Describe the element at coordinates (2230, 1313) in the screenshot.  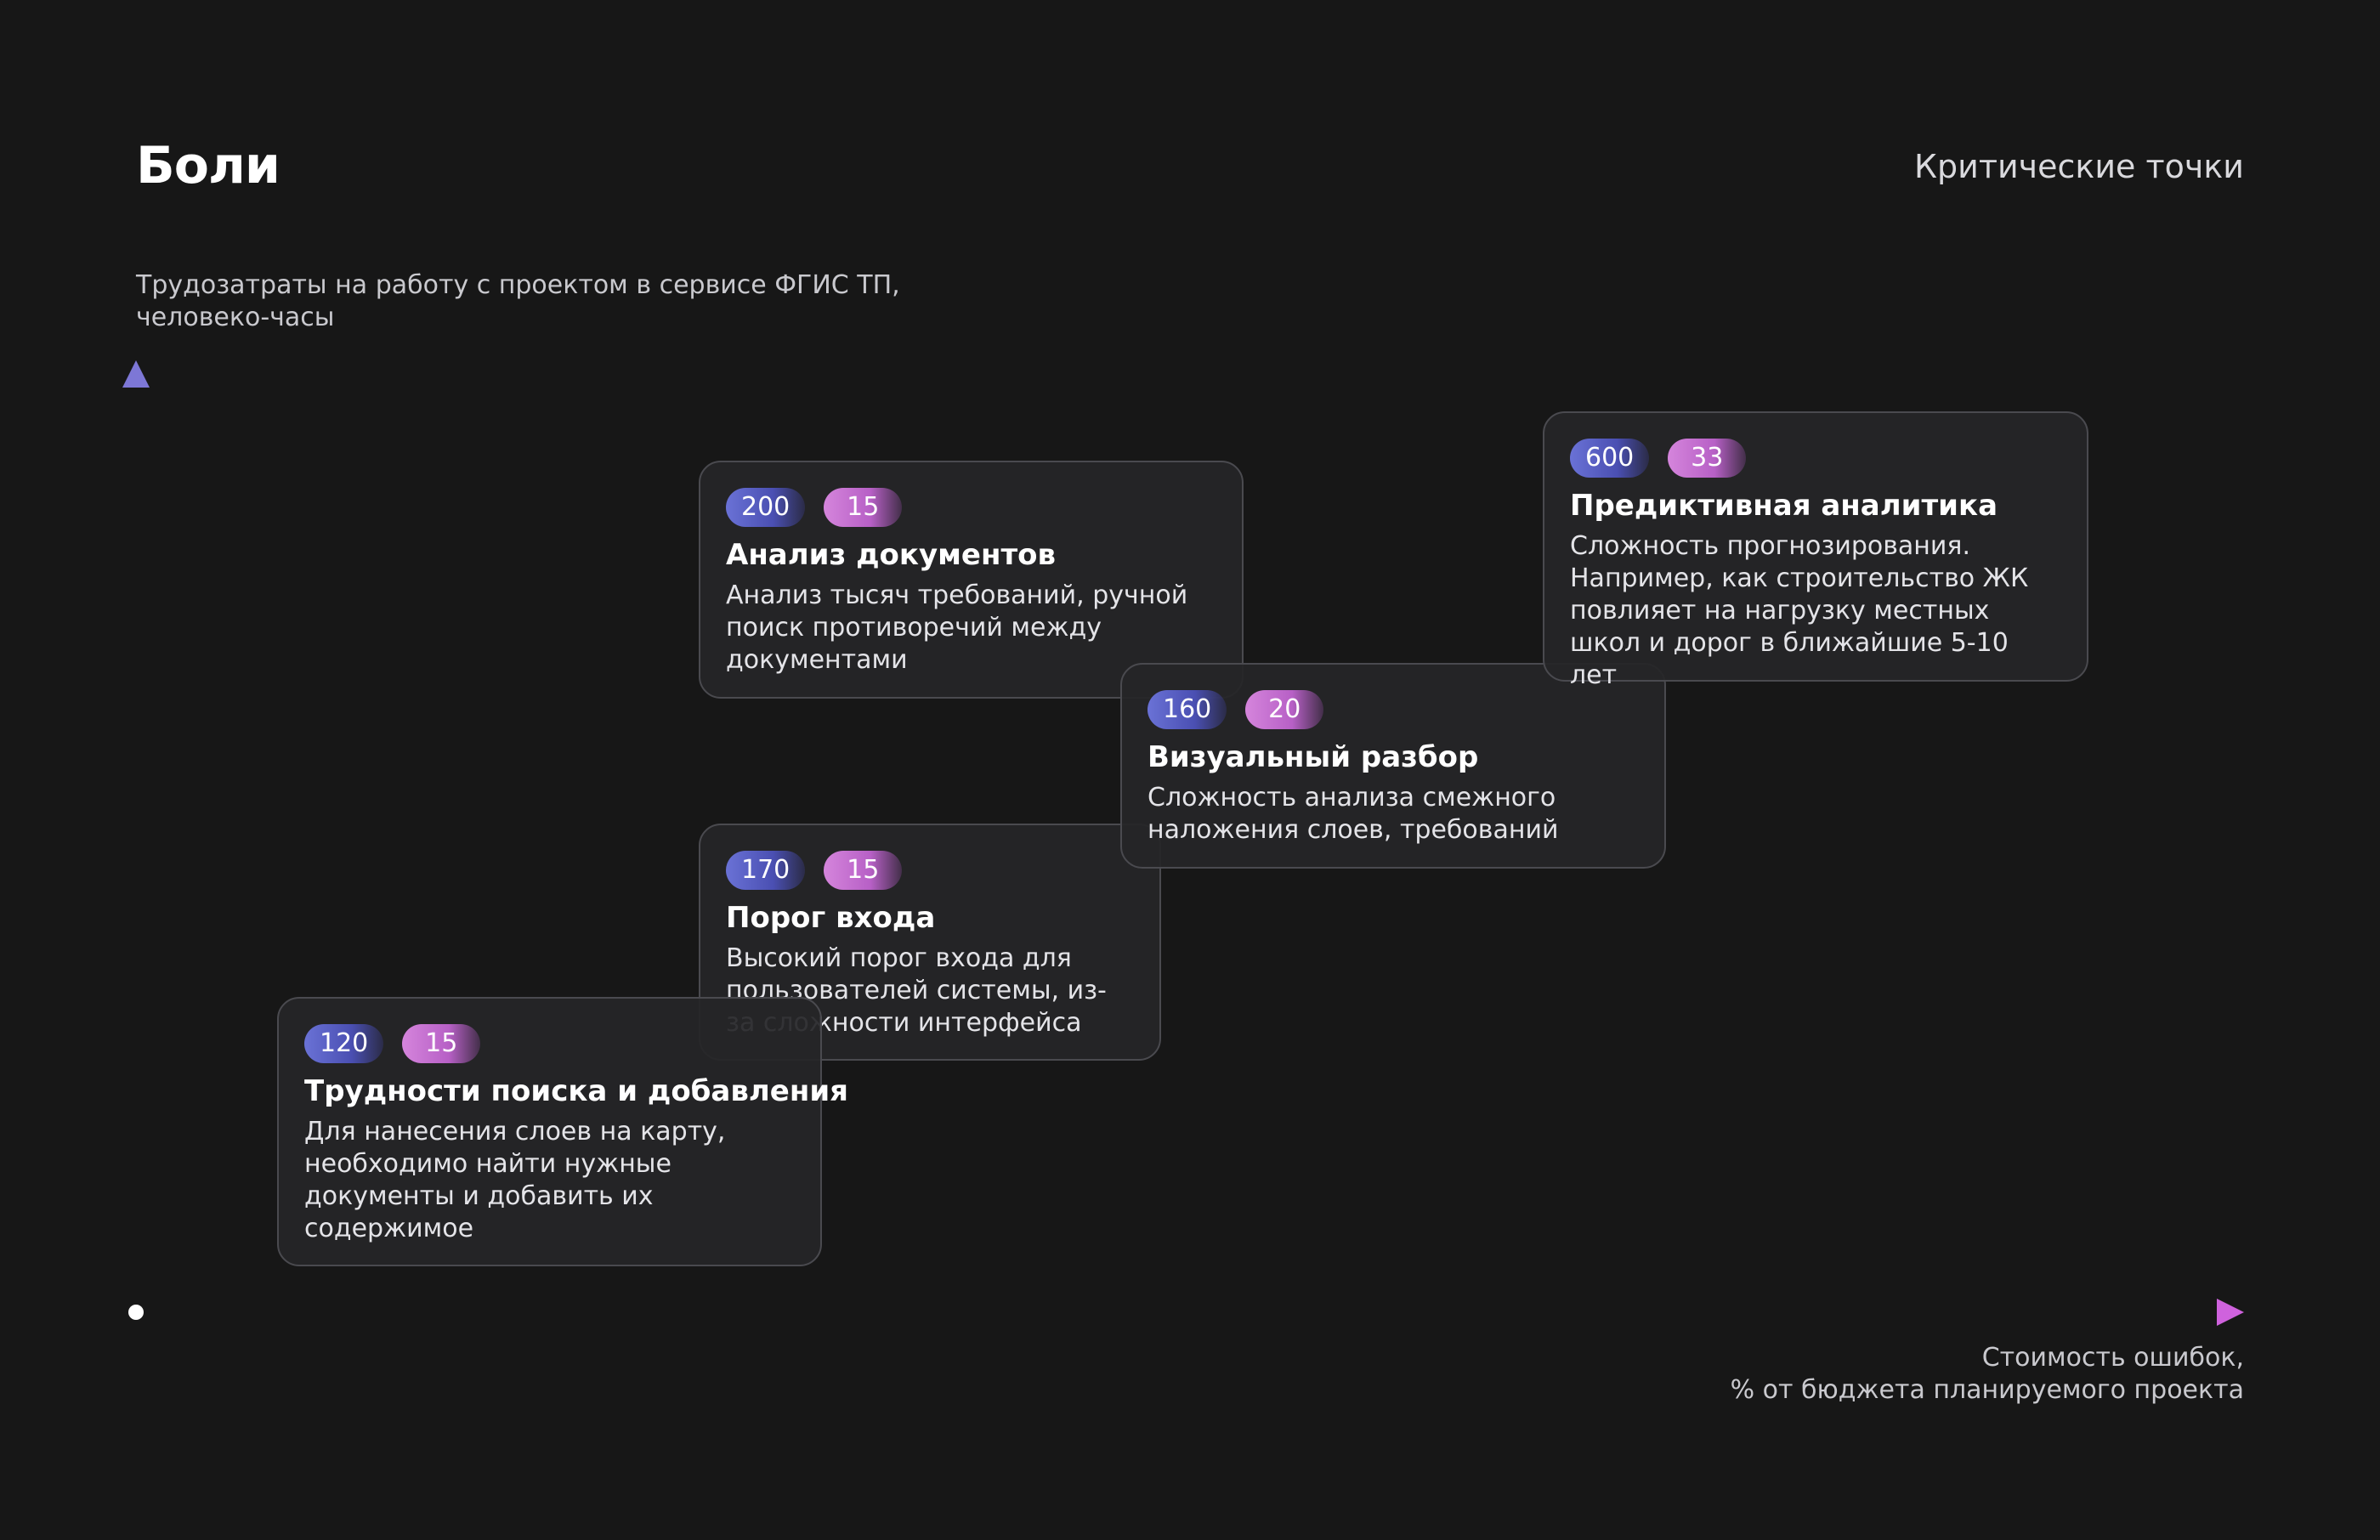
I see `x-axis-arrow-icon` at that location.